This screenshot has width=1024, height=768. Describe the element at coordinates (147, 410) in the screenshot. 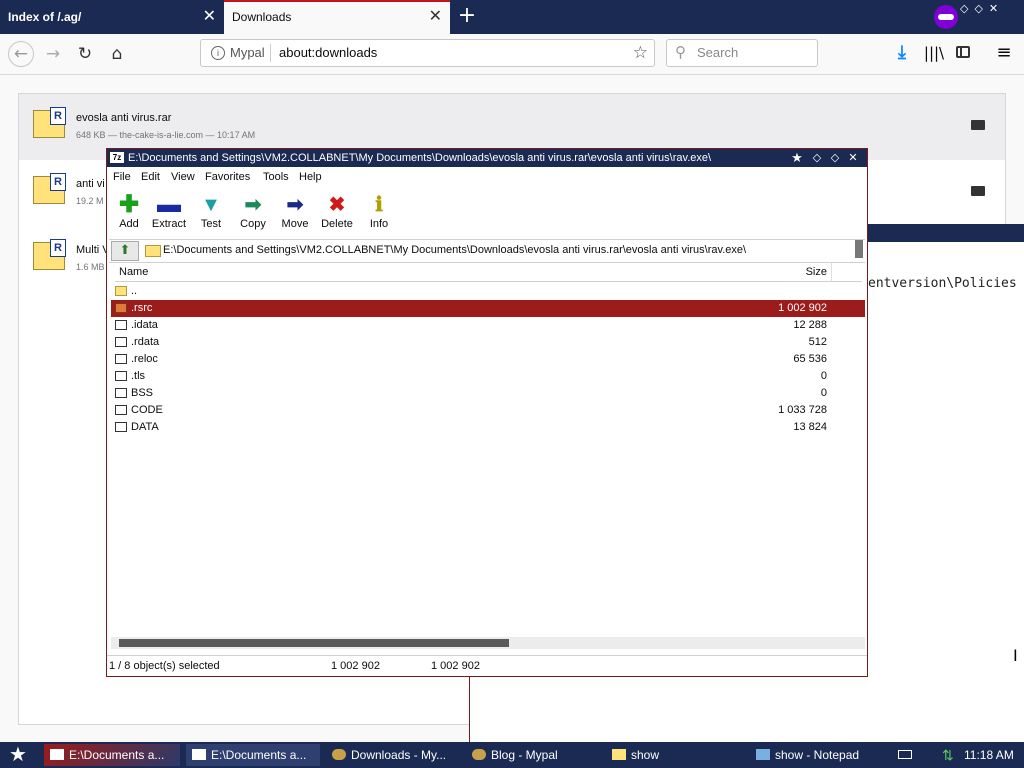

I see `file-name: CODE` at that location.